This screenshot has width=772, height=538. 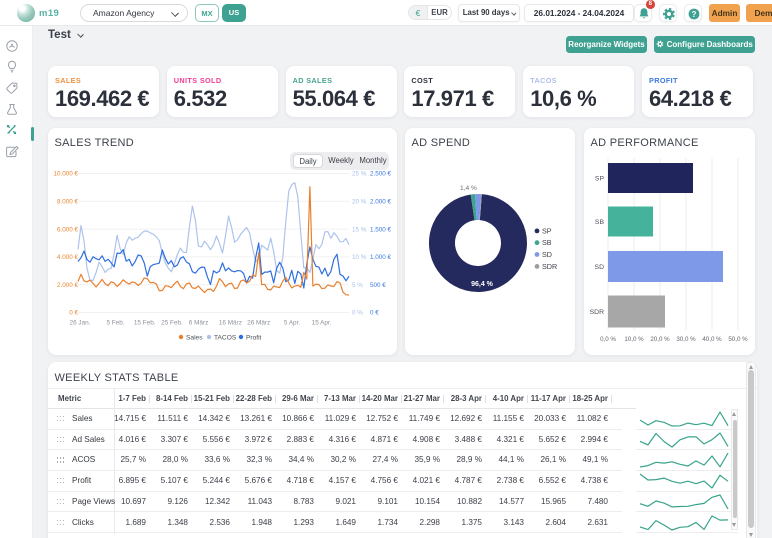 I want to click on svg-text: 6.000 €, so click(x=68, y=229).